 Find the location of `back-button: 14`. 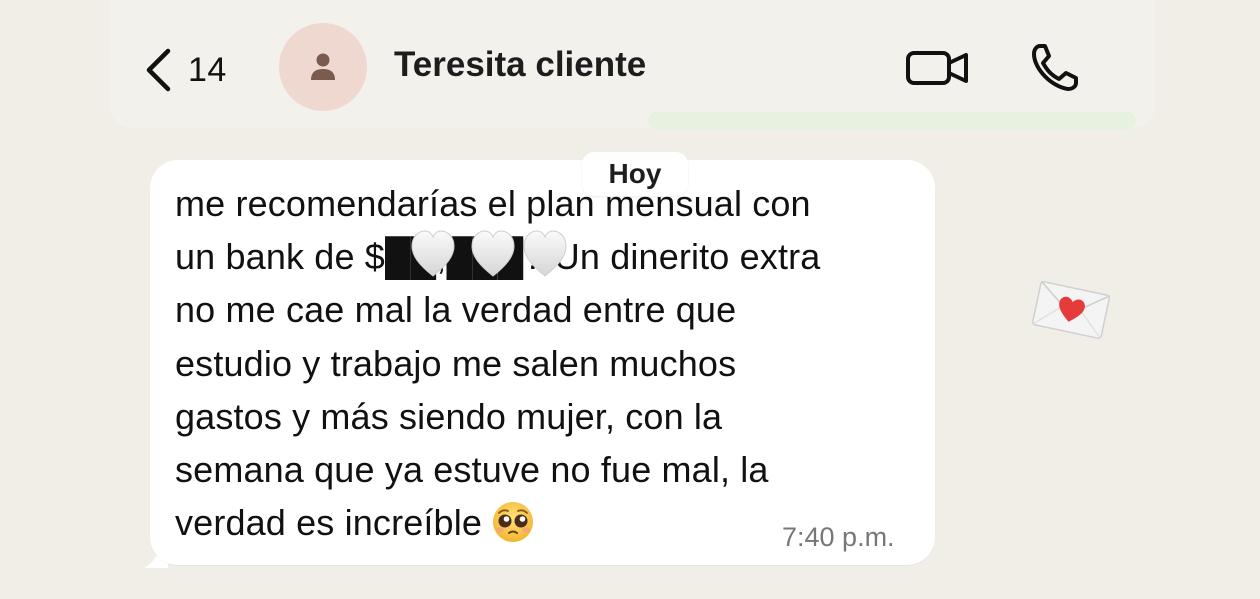

back-button: 14 is located at coordinates (183, 70).